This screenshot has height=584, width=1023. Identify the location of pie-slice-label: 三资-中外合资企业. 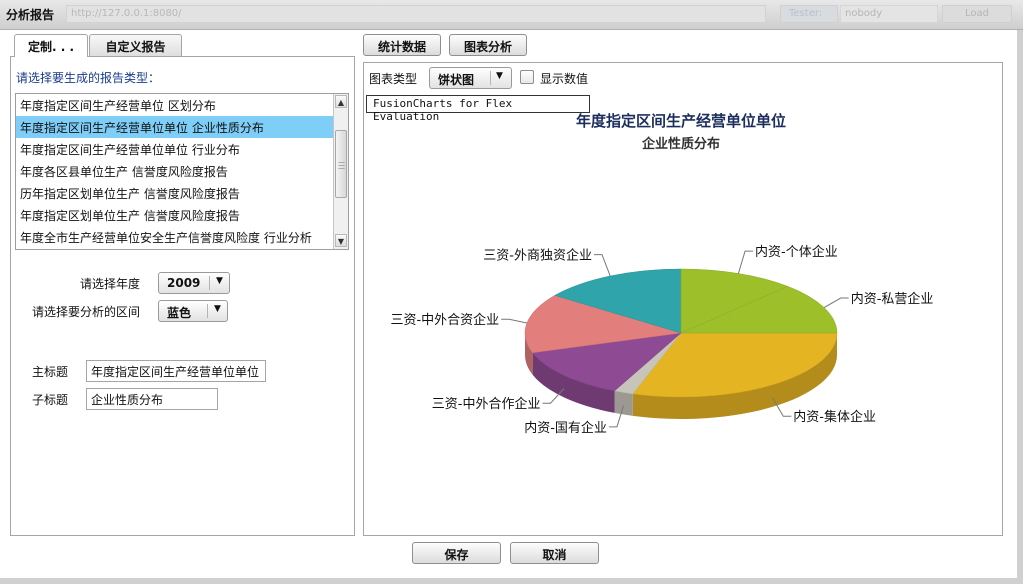
(444, 320).